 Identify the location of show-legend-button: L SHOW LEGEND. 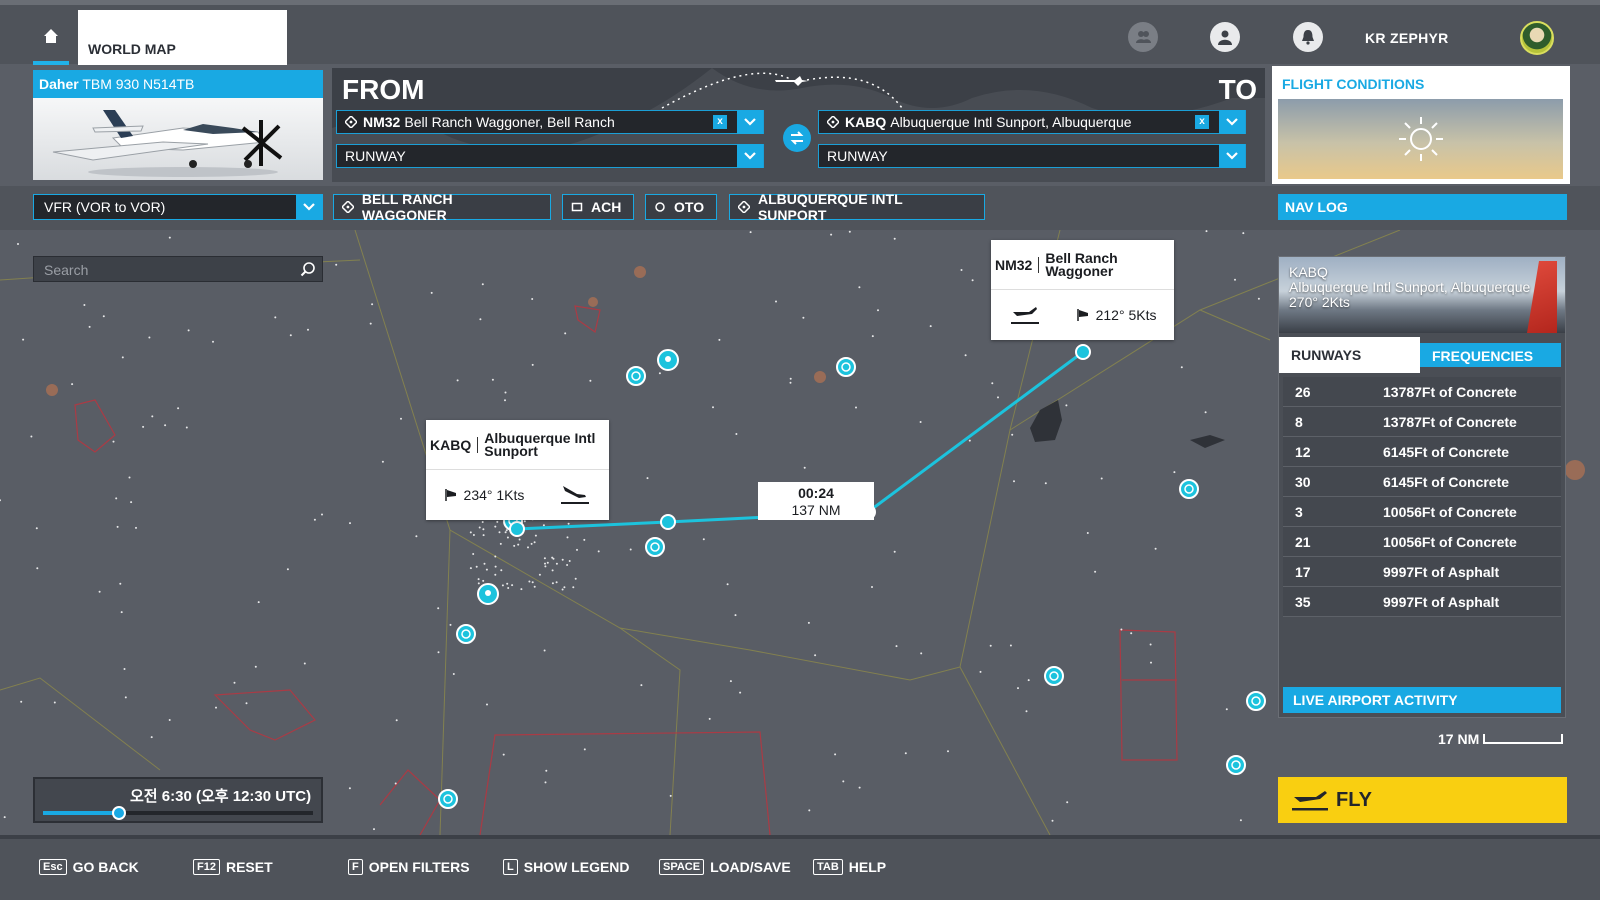
(566, 867).